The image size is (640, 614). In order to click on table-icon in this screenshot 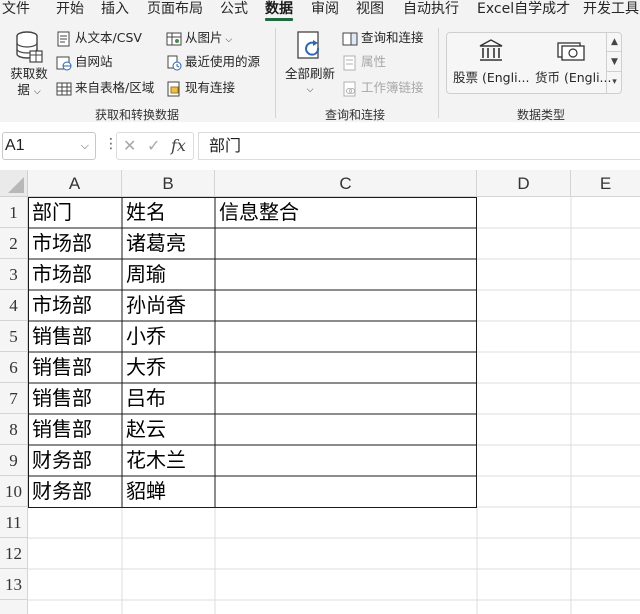, I will do `click(64, 89)`.